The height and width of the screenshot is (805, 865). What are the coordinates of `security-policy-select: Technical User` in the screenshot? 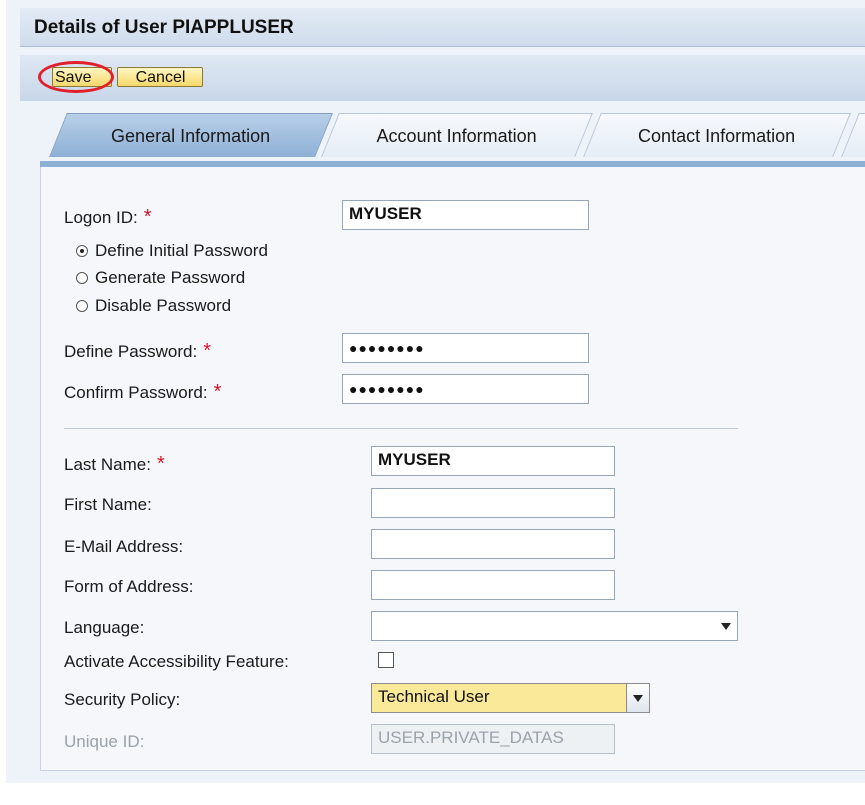 It's located at (510, 698).